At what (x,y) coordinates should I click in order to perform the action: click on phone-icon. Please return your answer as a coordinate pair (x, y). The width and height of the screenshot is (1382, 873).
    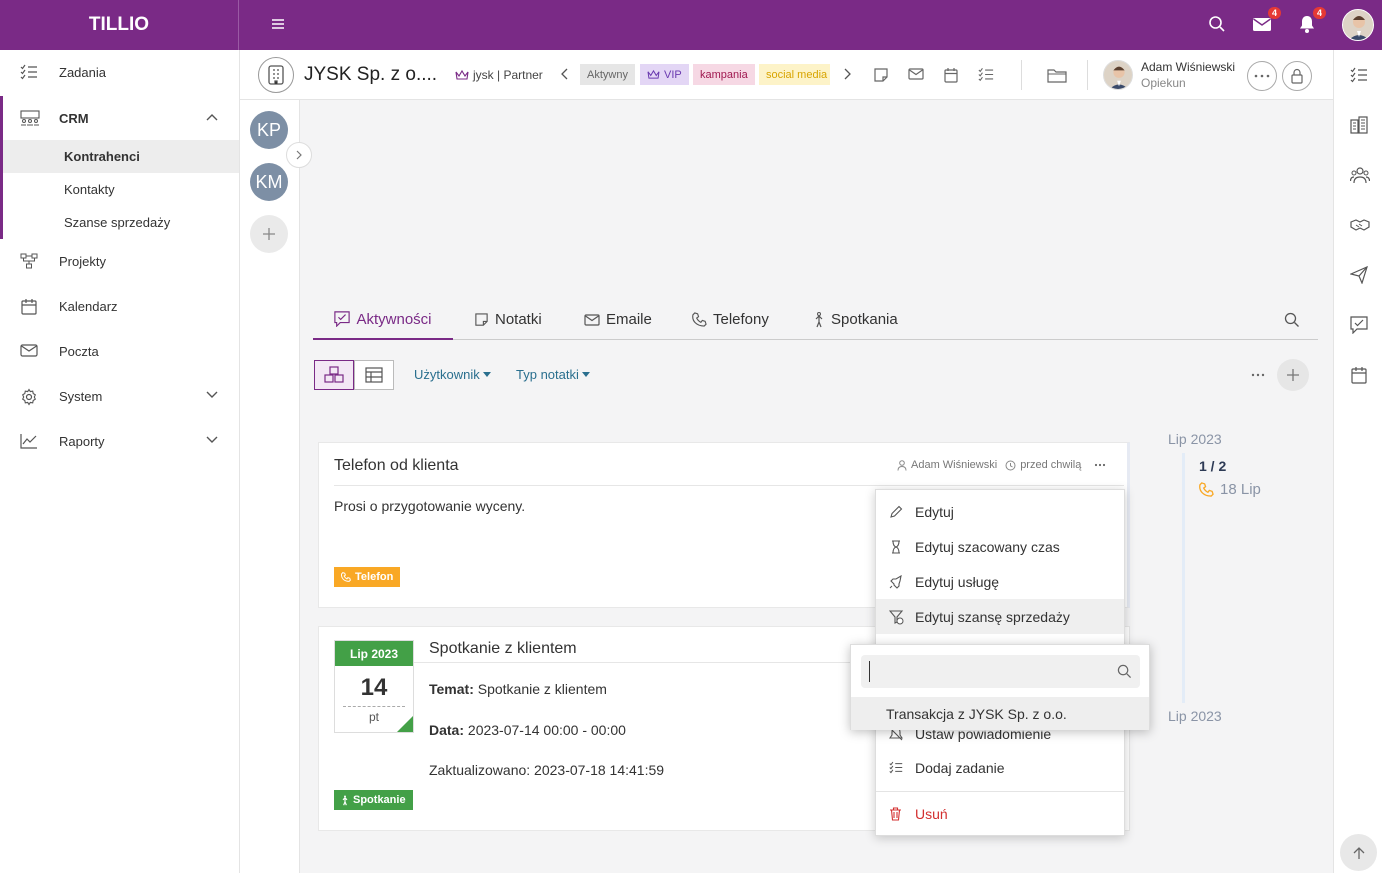
    Looking at the image, I should click on (1206, 489).